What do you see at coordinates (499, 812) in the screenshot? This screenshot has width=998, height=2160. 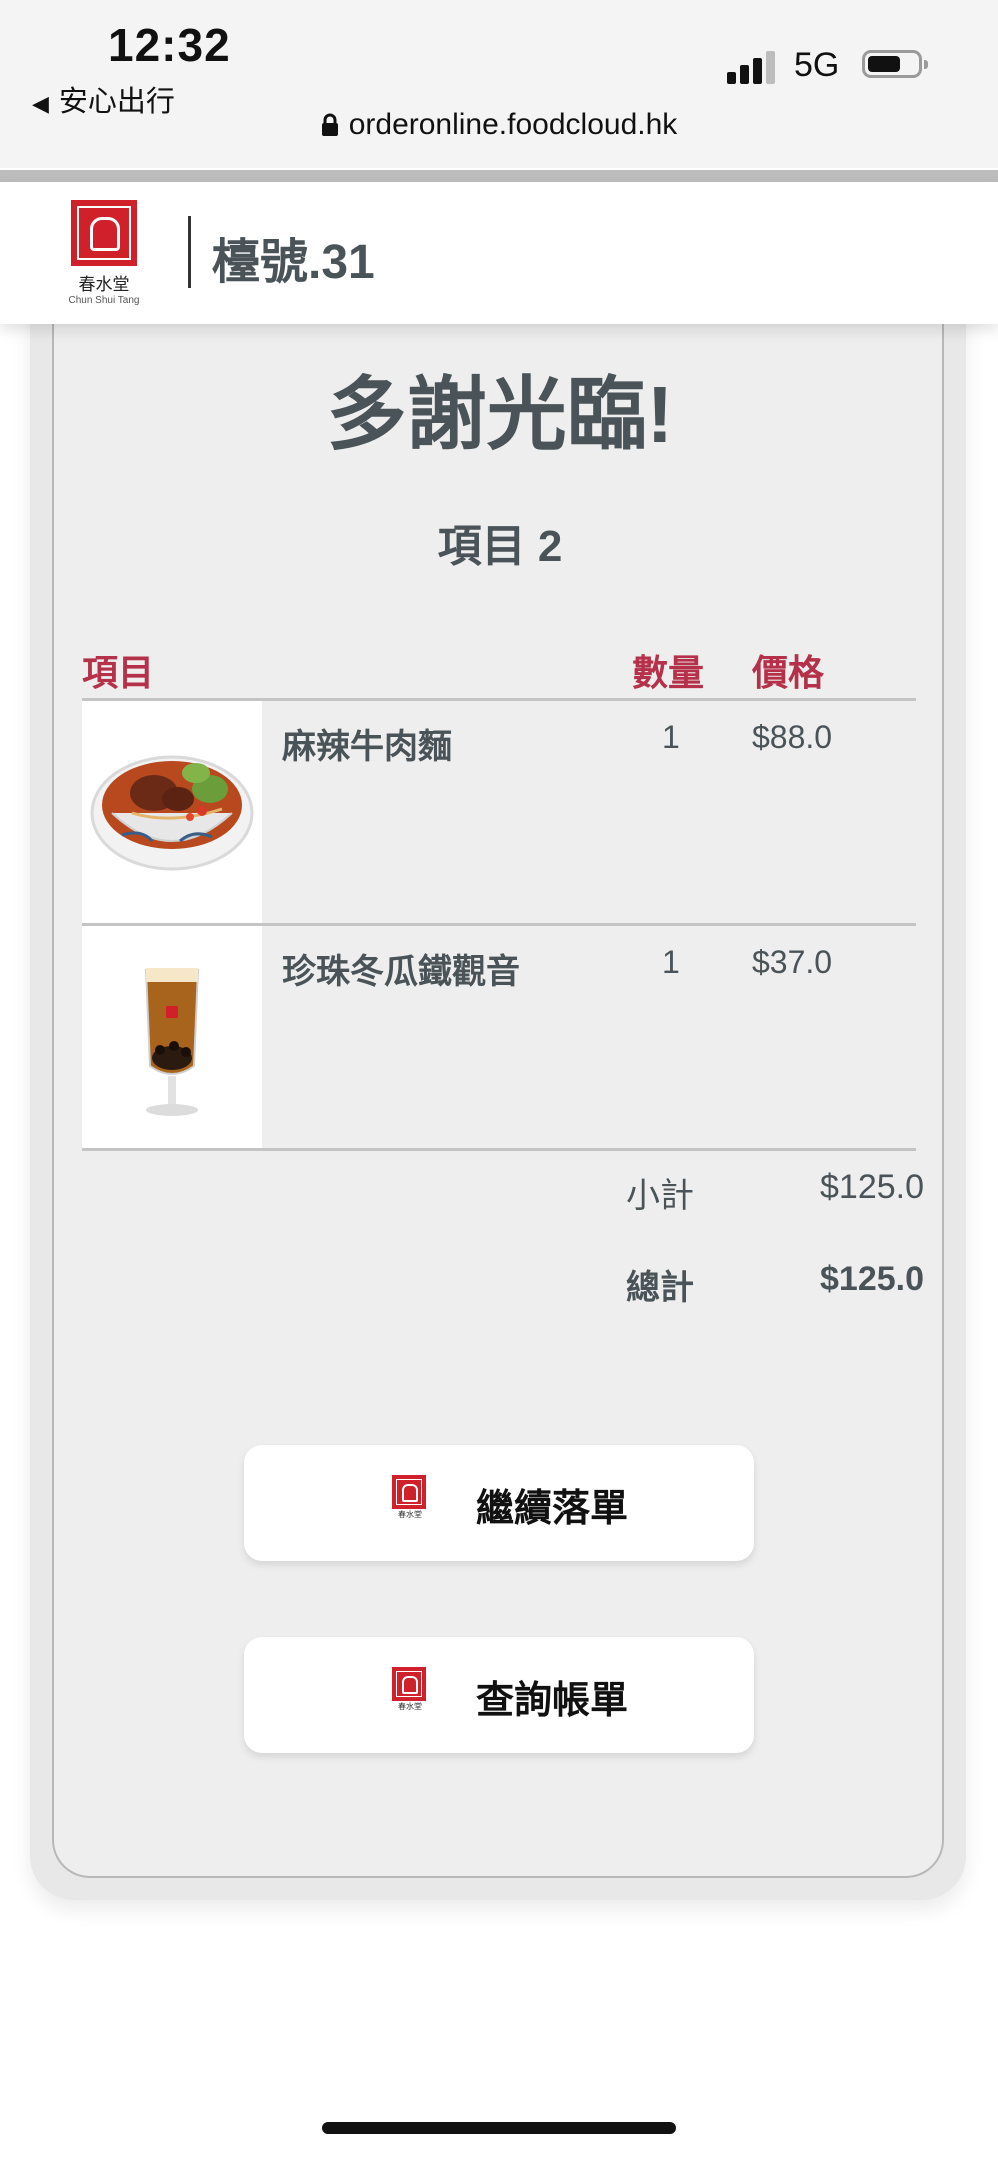 I see `order-item-row: 麻辣牛肉麵 1 $88.0` at bounding box center [499, 812].